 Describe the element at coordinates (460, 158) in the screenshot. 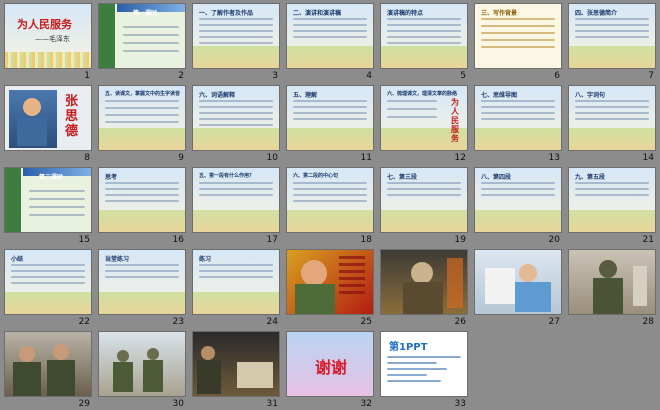

I see `slide-number: 12` at that location.